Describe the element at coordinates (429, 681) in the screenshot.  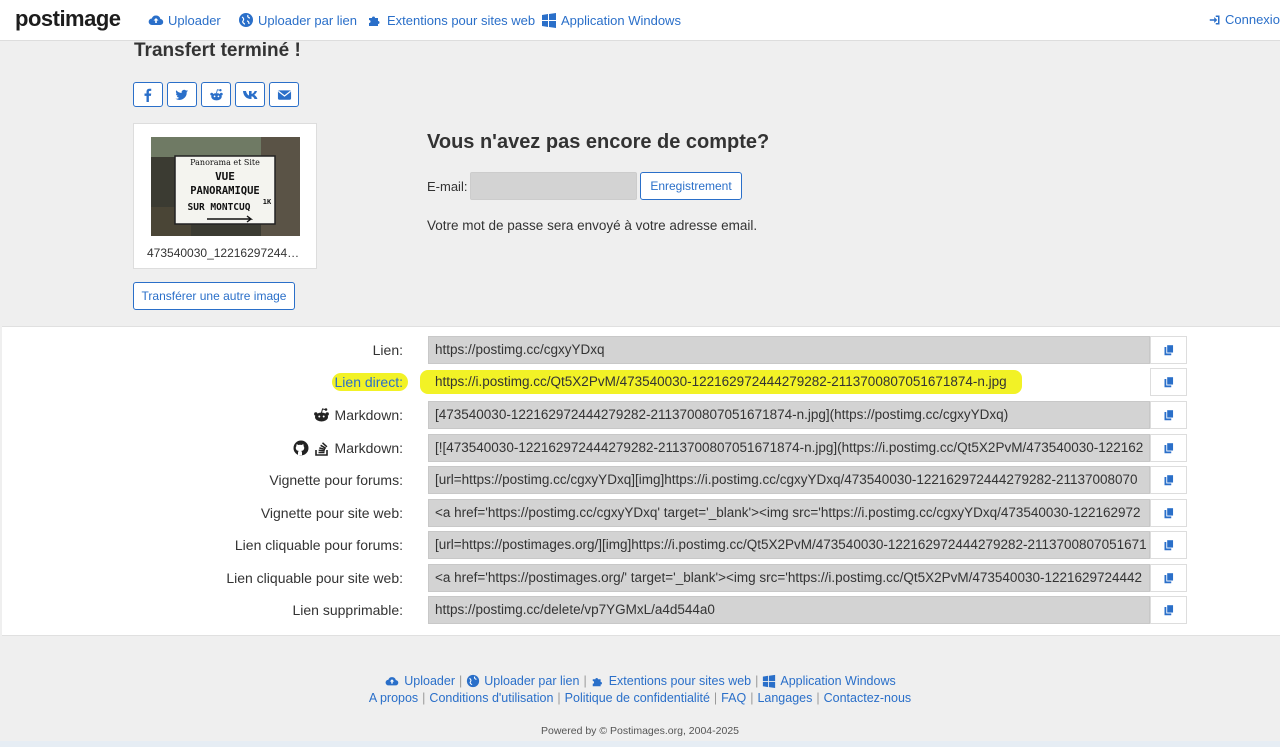
I see `footer-uploader-link: Uploader` at that location.